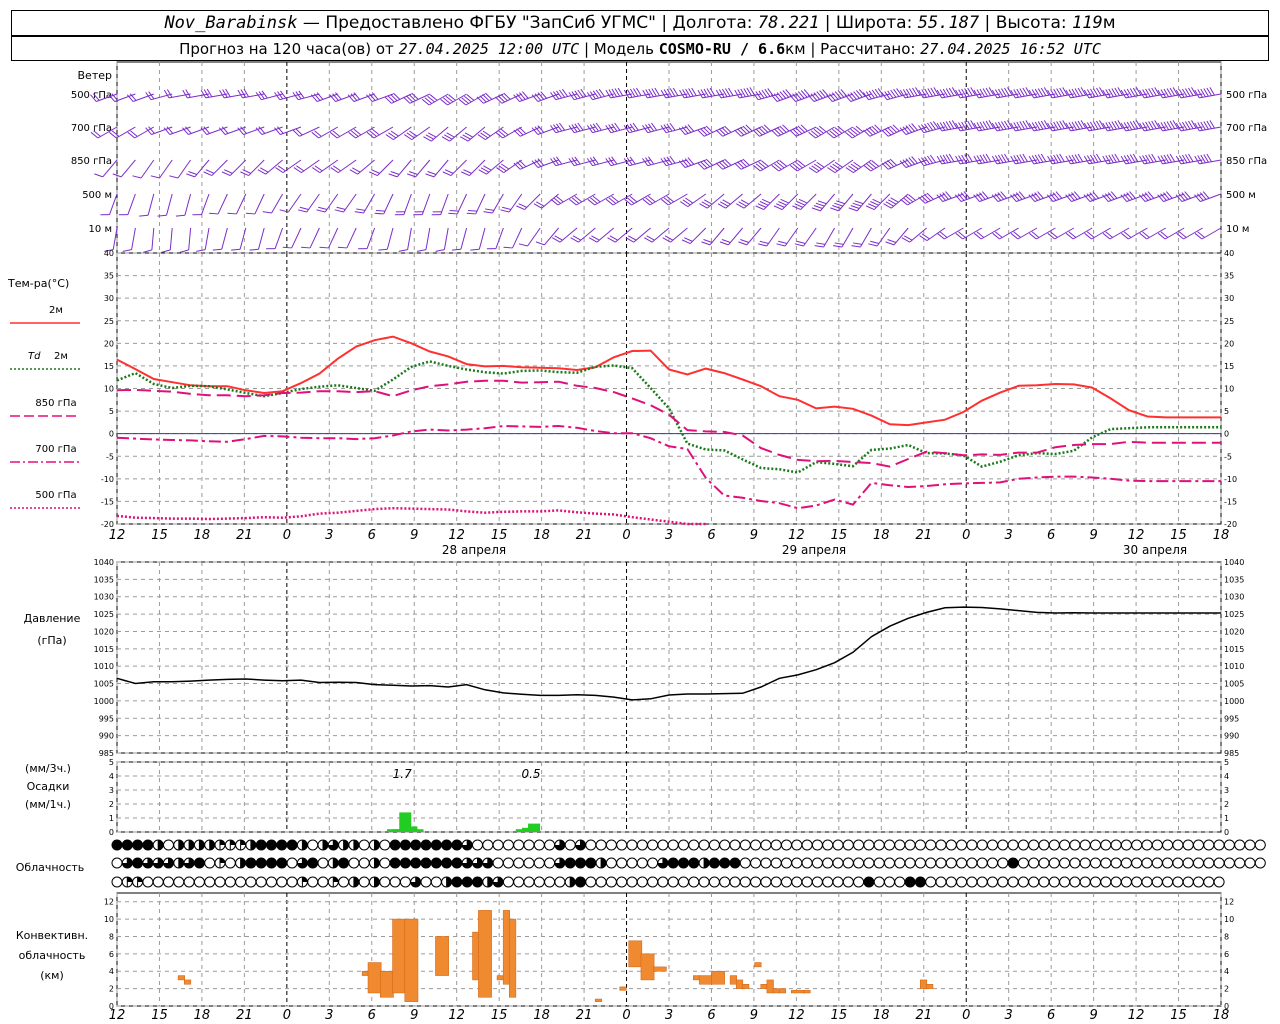 The width and height of the screenshot is (1280, 1024). What do you see at coordinates (48, 804) in the screenshot?
I see `precip-unit-1h: (мм/1ч.)` at bounding box center [48, 804].